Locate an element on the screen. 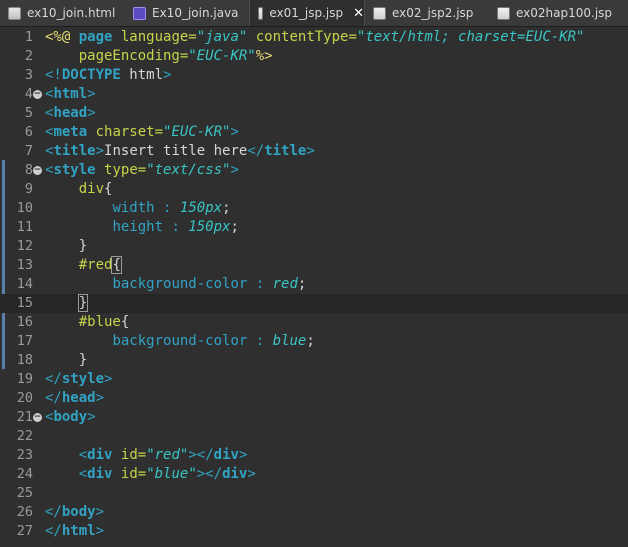  line-number: 21 is located at coordinates (24, 417).